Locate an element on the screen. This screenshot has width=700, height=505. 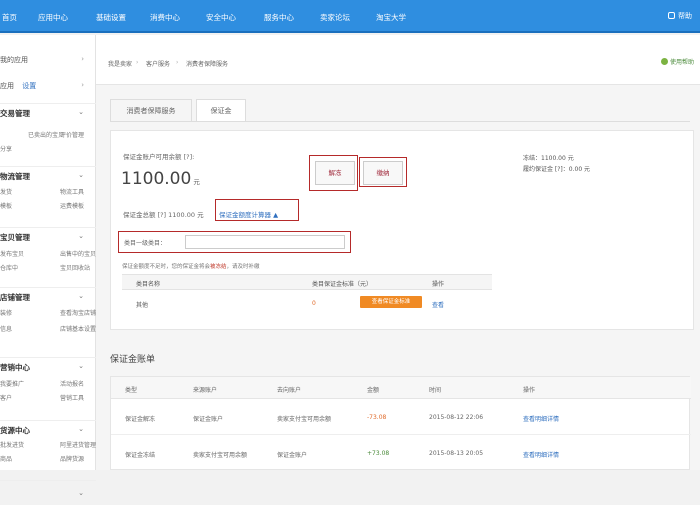
group-title: 交易管理 is located at coordinates (15, 113).